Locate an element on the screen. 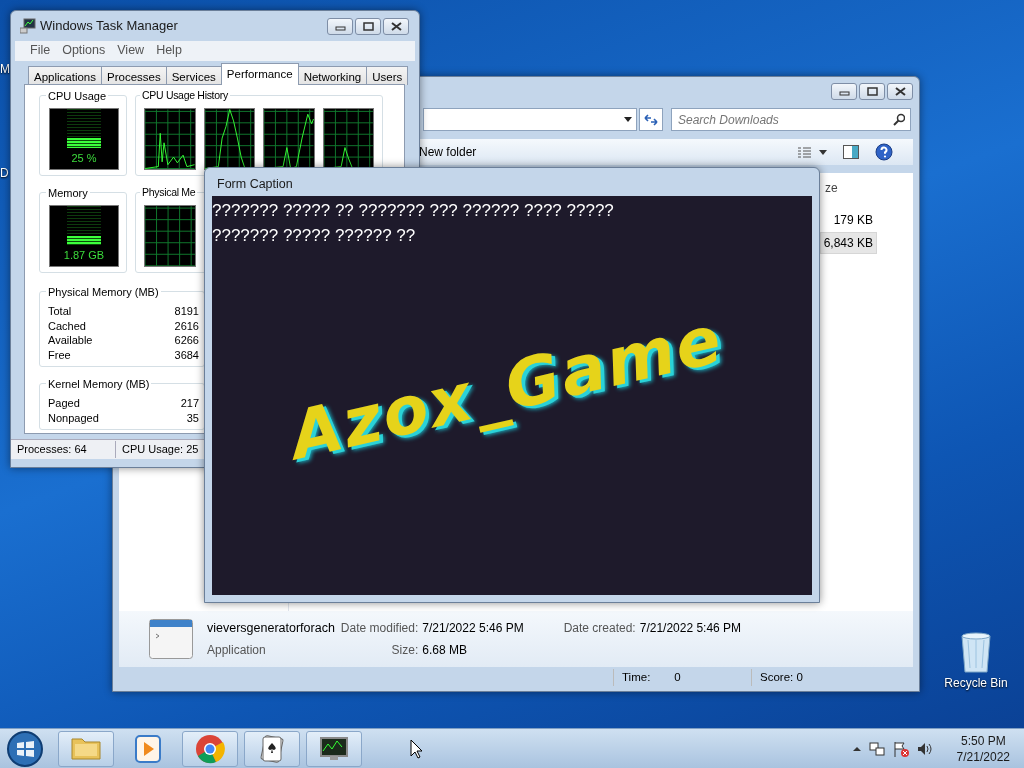 The height and width of the screenshot is (768, 1024). field-value: 6.68 MB is located at coordinates (445, 651).